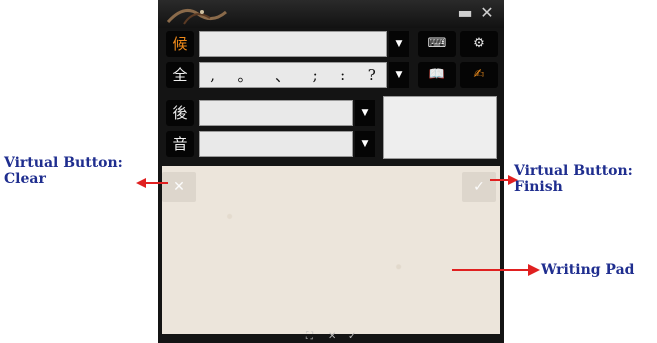 The height and width of the screenshot is (343, 657). I want to click on gear-icon: ⚙, so click(479, 43).